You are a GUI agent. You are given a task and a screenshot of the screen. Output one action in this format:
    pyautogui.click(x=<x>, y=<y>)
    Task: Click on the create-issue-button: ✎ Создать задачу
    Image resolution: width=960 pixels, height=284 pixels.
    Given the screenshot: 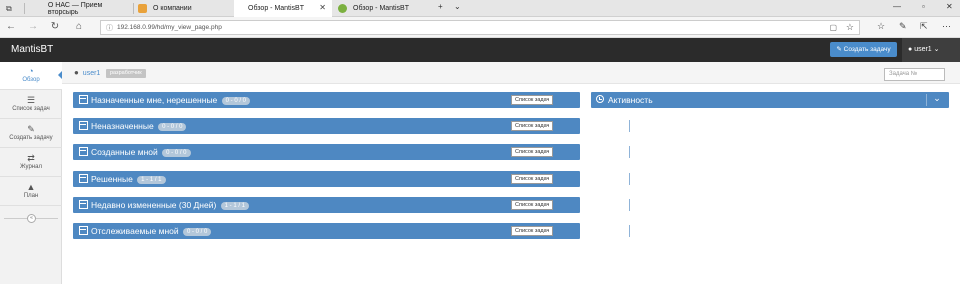 What is the action you would take?
    pyautogui.click(x=863, y=49)
    